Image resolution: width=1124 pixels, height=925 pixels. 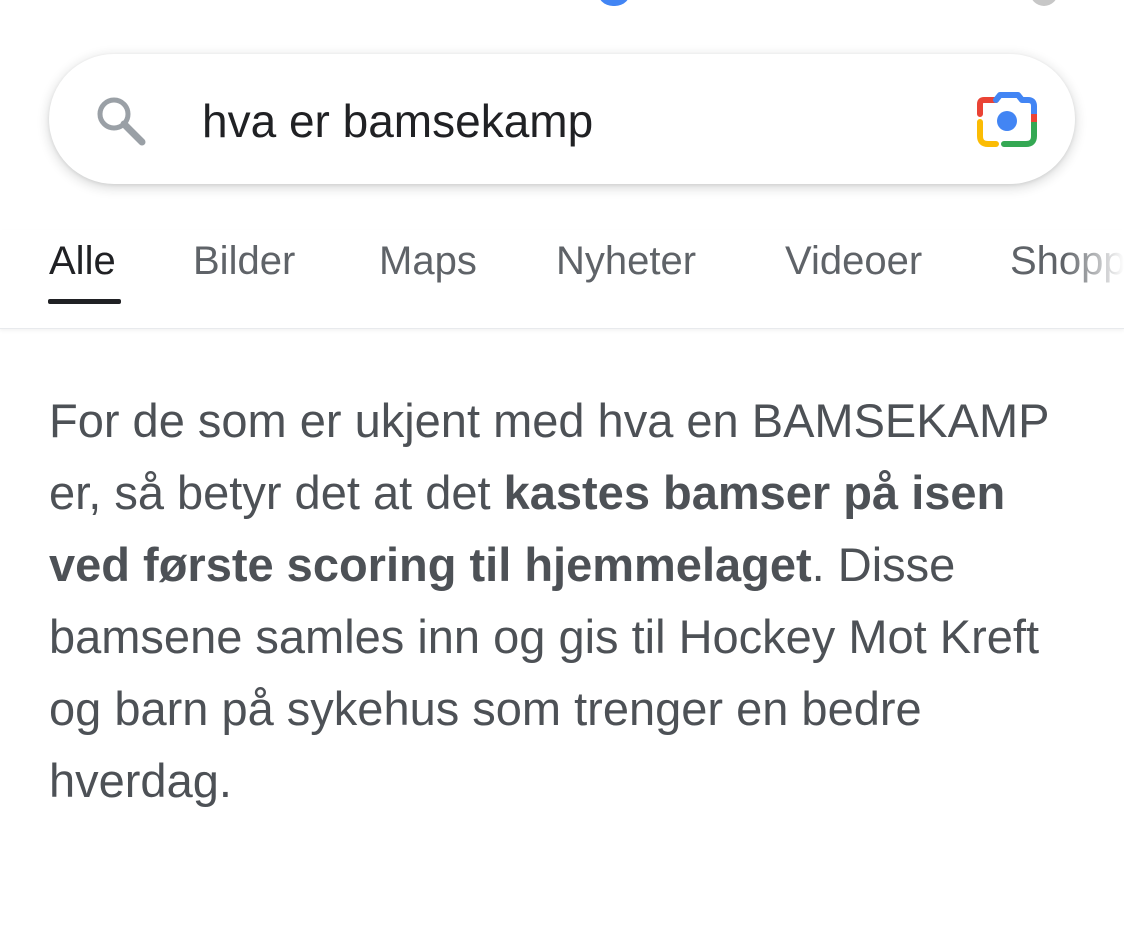 I want to click on tab-maps: Maps, so click(x=428, y=261).